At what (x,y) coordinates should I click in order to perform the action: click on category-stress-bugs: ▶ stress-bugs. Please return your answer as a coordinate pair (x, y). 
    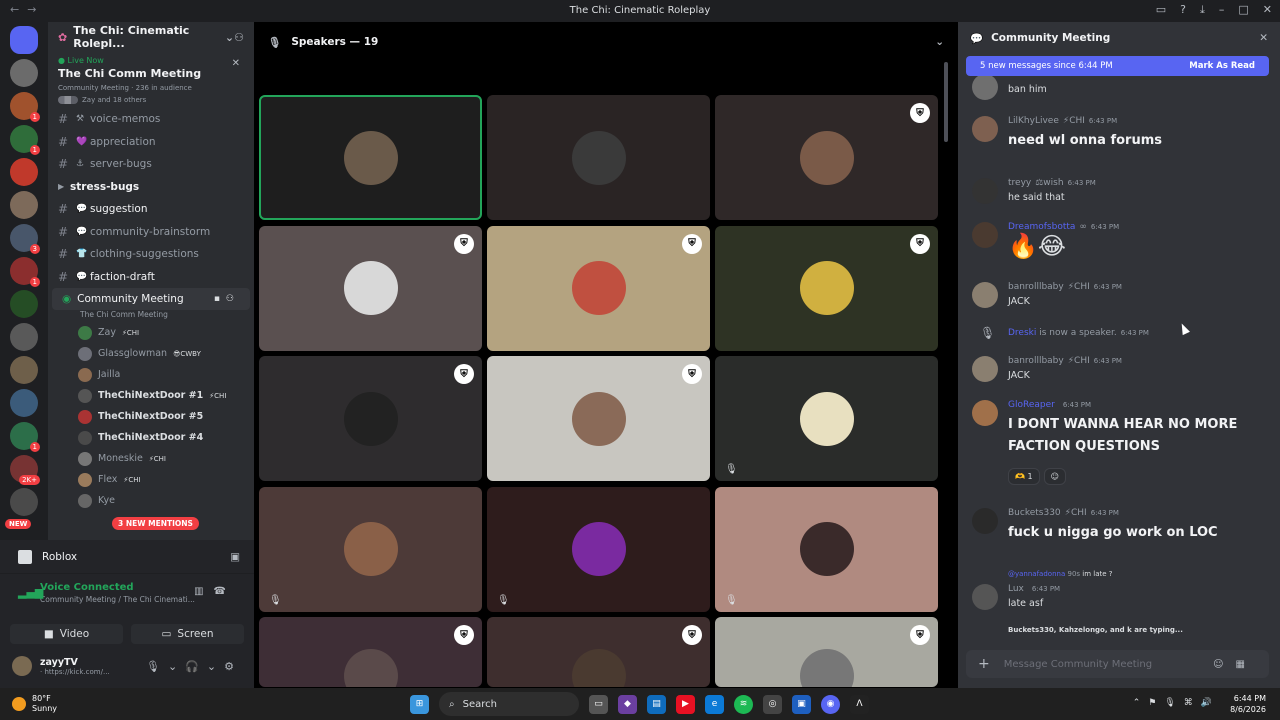
    Looking at the image, I should click on (151, 187).